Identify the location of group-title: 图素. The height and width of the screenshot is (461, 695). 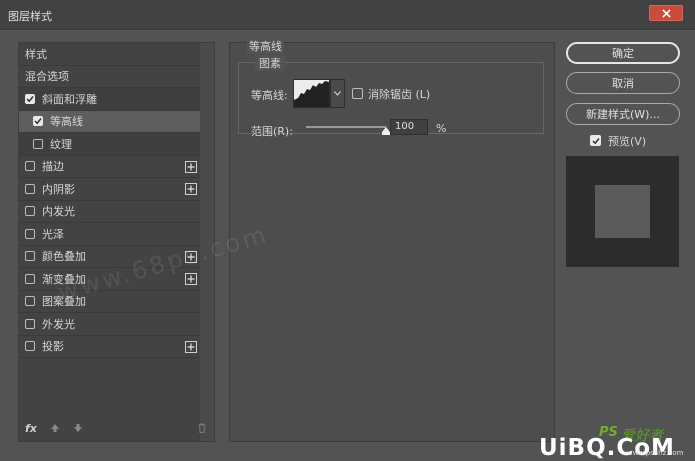
(270, 63).